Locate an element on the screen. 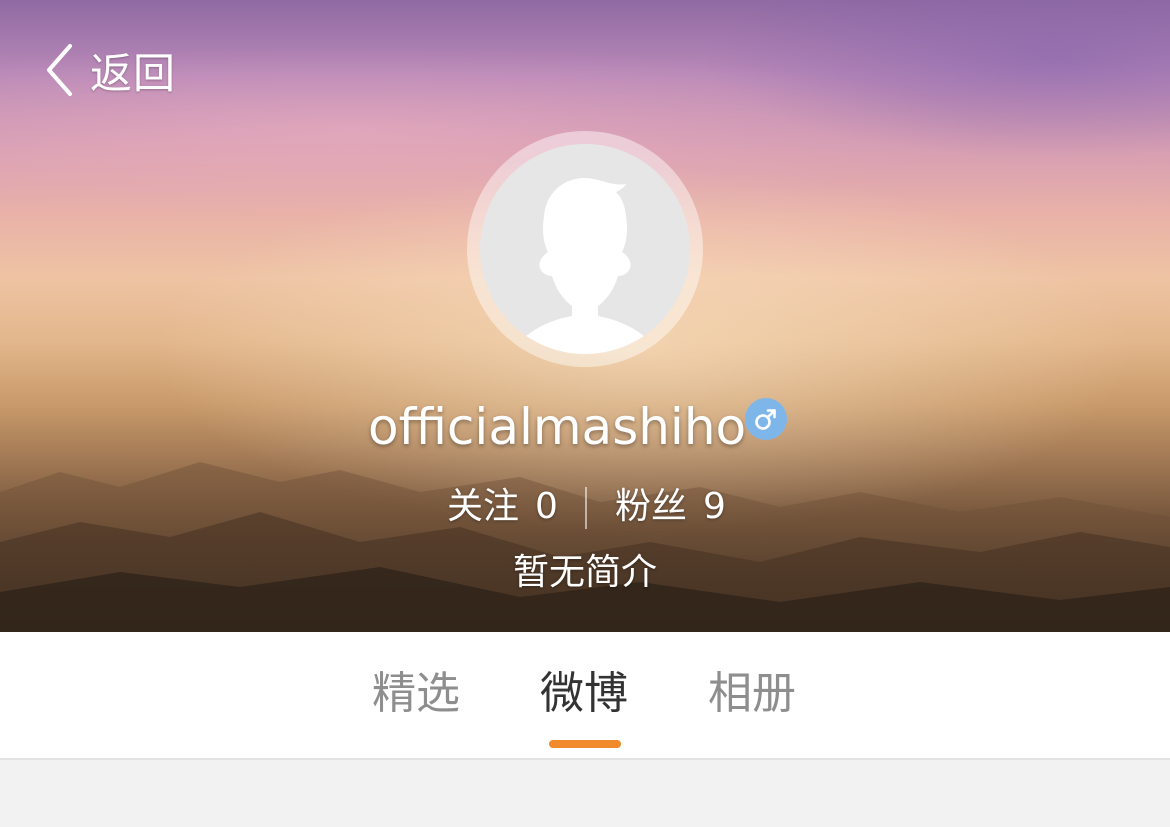 Image resolution: width=1170 pixels, height=827 pixels. following-stat: 关注 0 is located at coordinates (502, 507).